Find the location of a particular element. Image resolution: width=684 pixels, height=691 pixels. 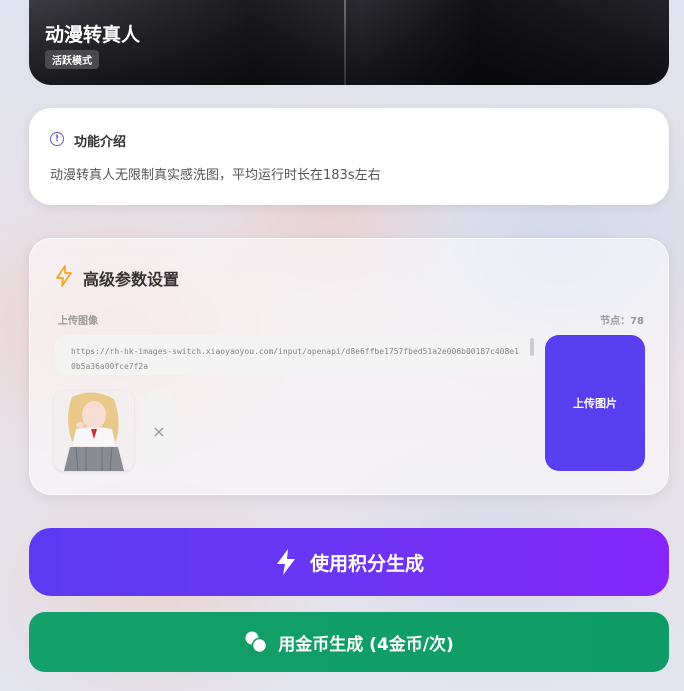

points-button-label: 使用积分生成 is located at coordinates (366, 563).